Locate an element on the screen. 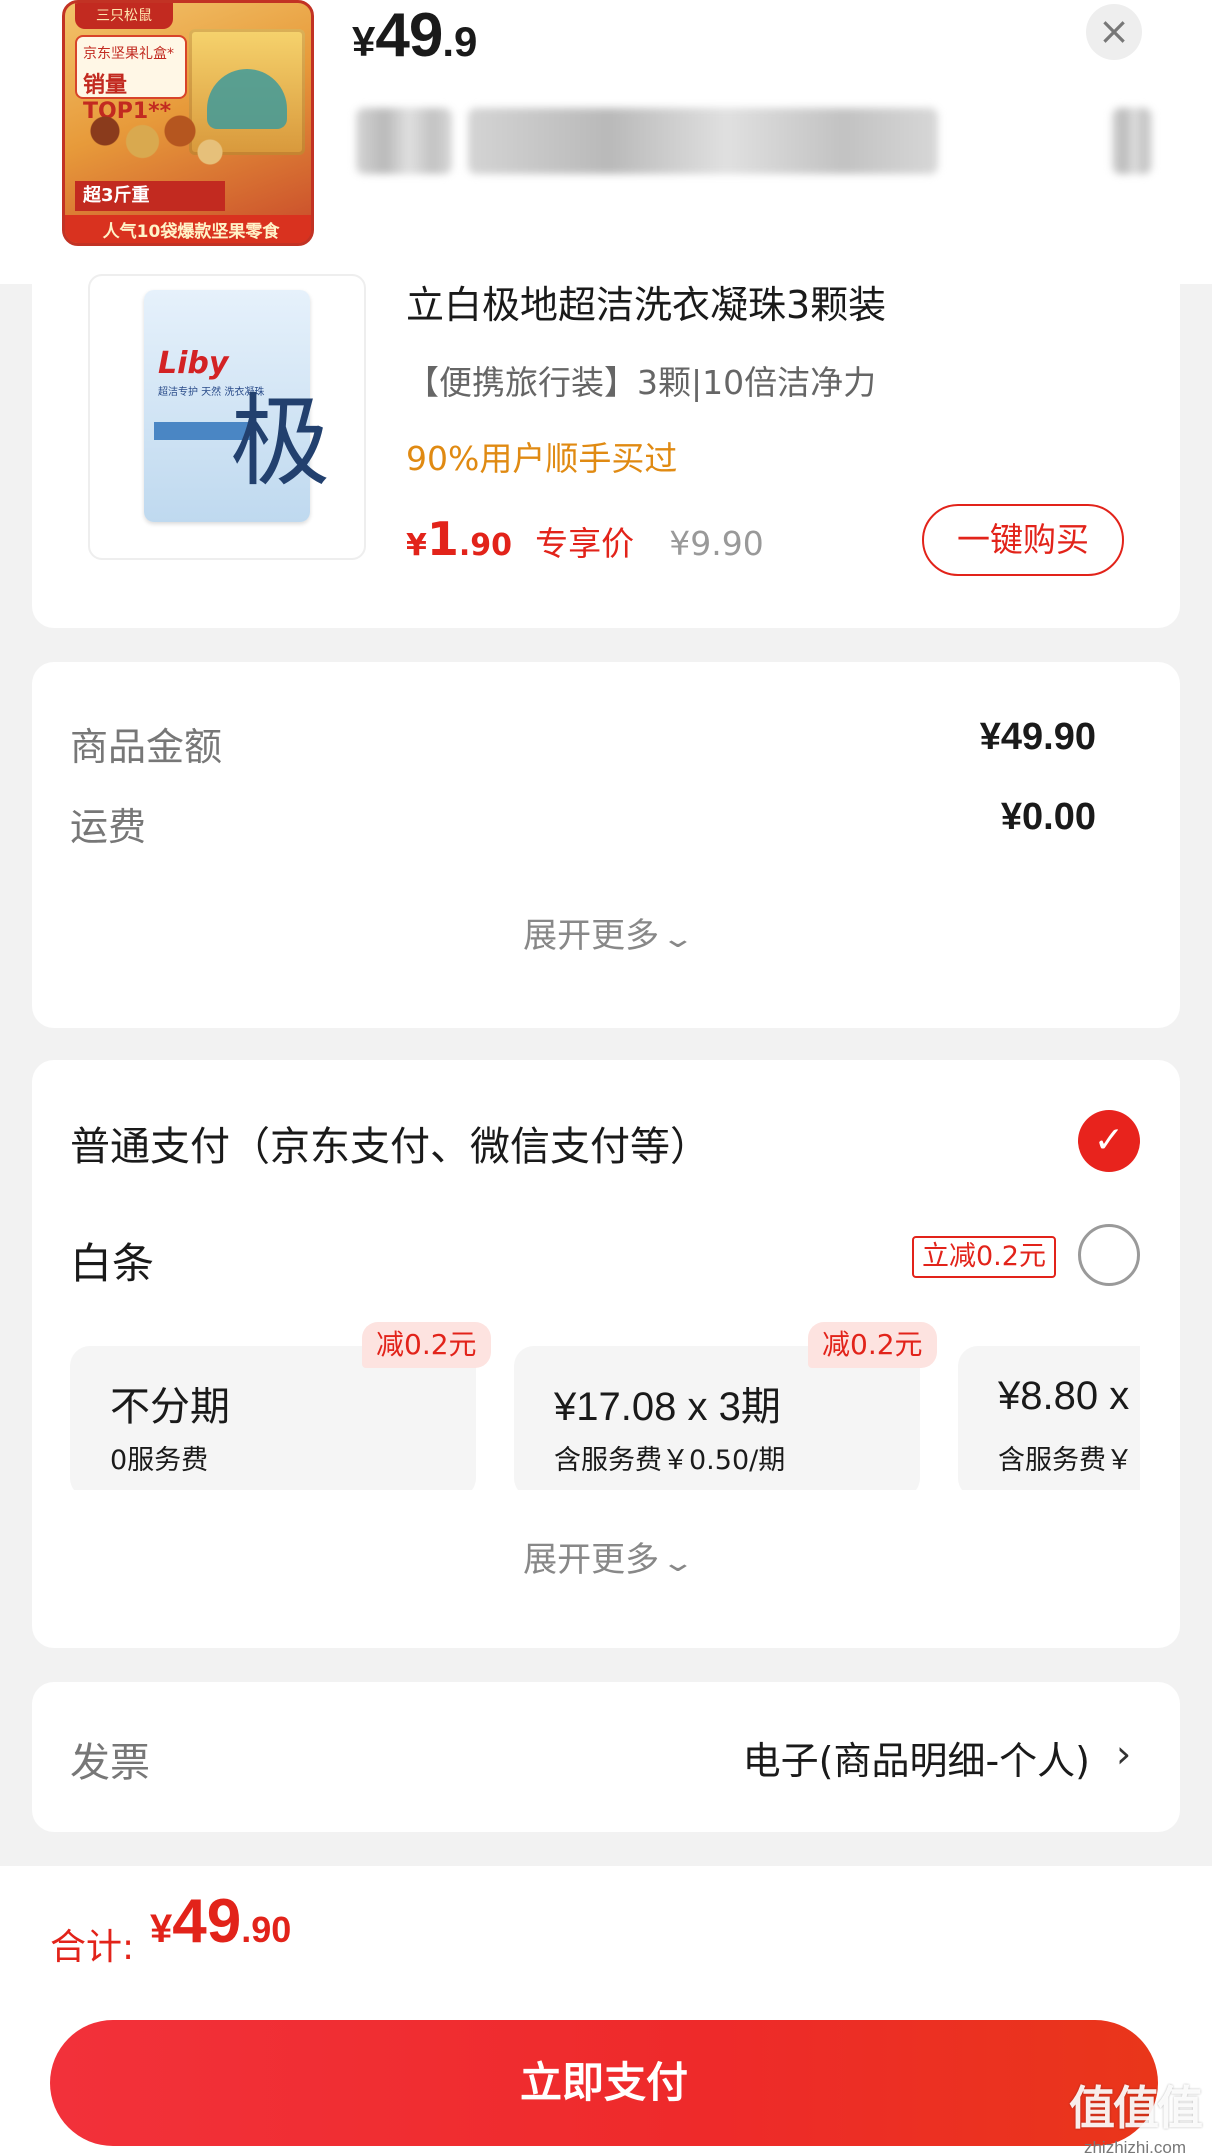 The image size is (1212, 2156). plan-fee: 0服务费 is located at coordinates (159, 1460).